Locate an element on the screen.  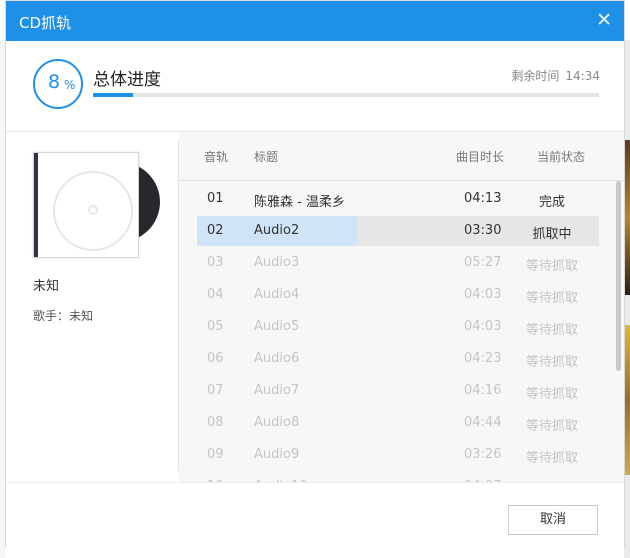
track-title: Audio6 is located at coordinates (277, 358).